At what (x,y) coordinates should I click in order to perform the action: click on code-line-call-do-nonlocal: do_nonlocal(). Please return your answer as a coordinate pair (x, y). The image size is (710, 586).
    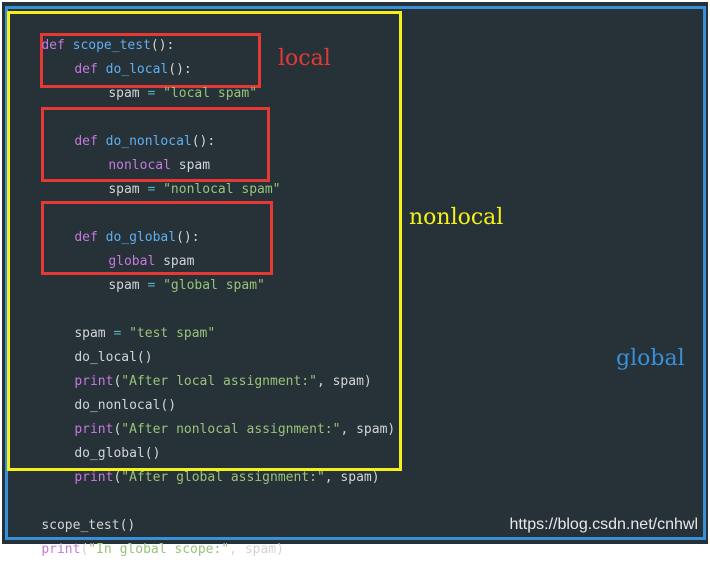
    Looking at the image, I should click on (109, 391).